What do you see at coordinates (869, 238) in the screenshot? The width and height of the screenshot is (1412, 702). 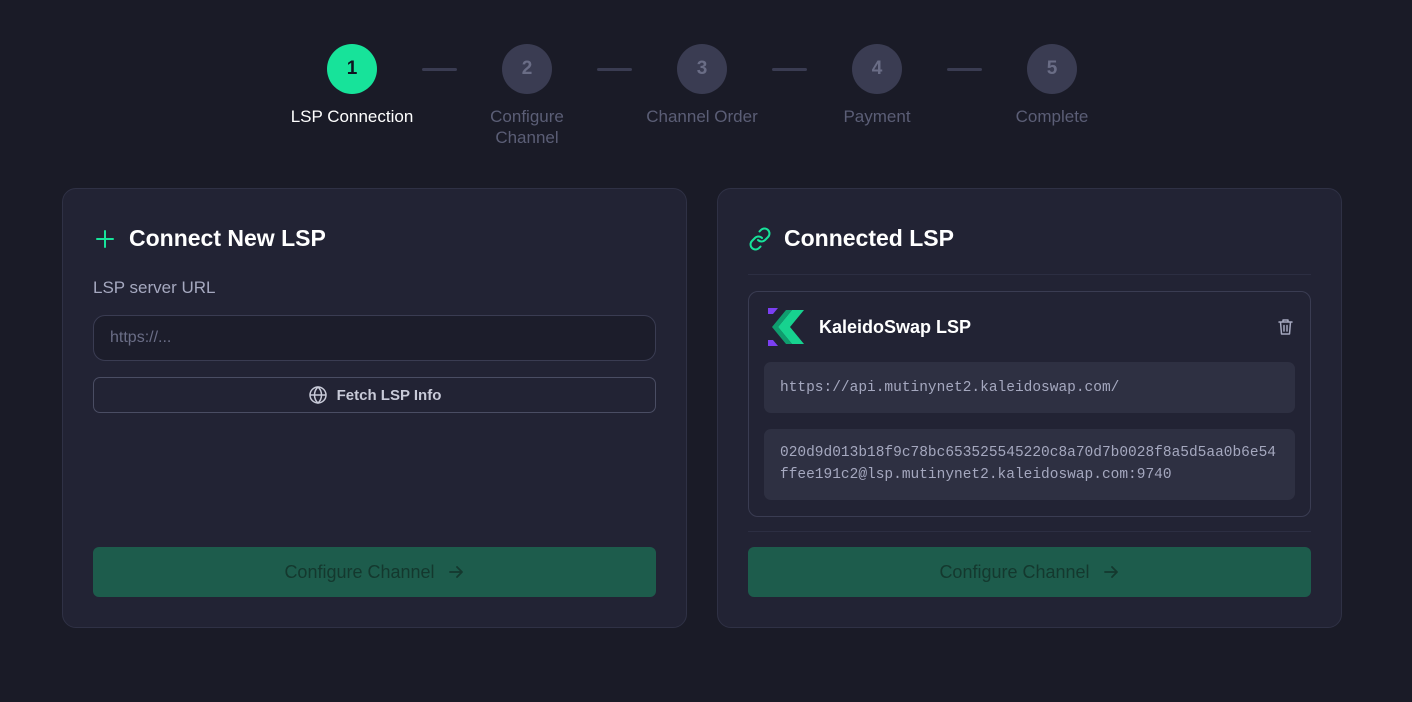 I see `card-title-text: Connected LSP` at bounding box center [869, 238].